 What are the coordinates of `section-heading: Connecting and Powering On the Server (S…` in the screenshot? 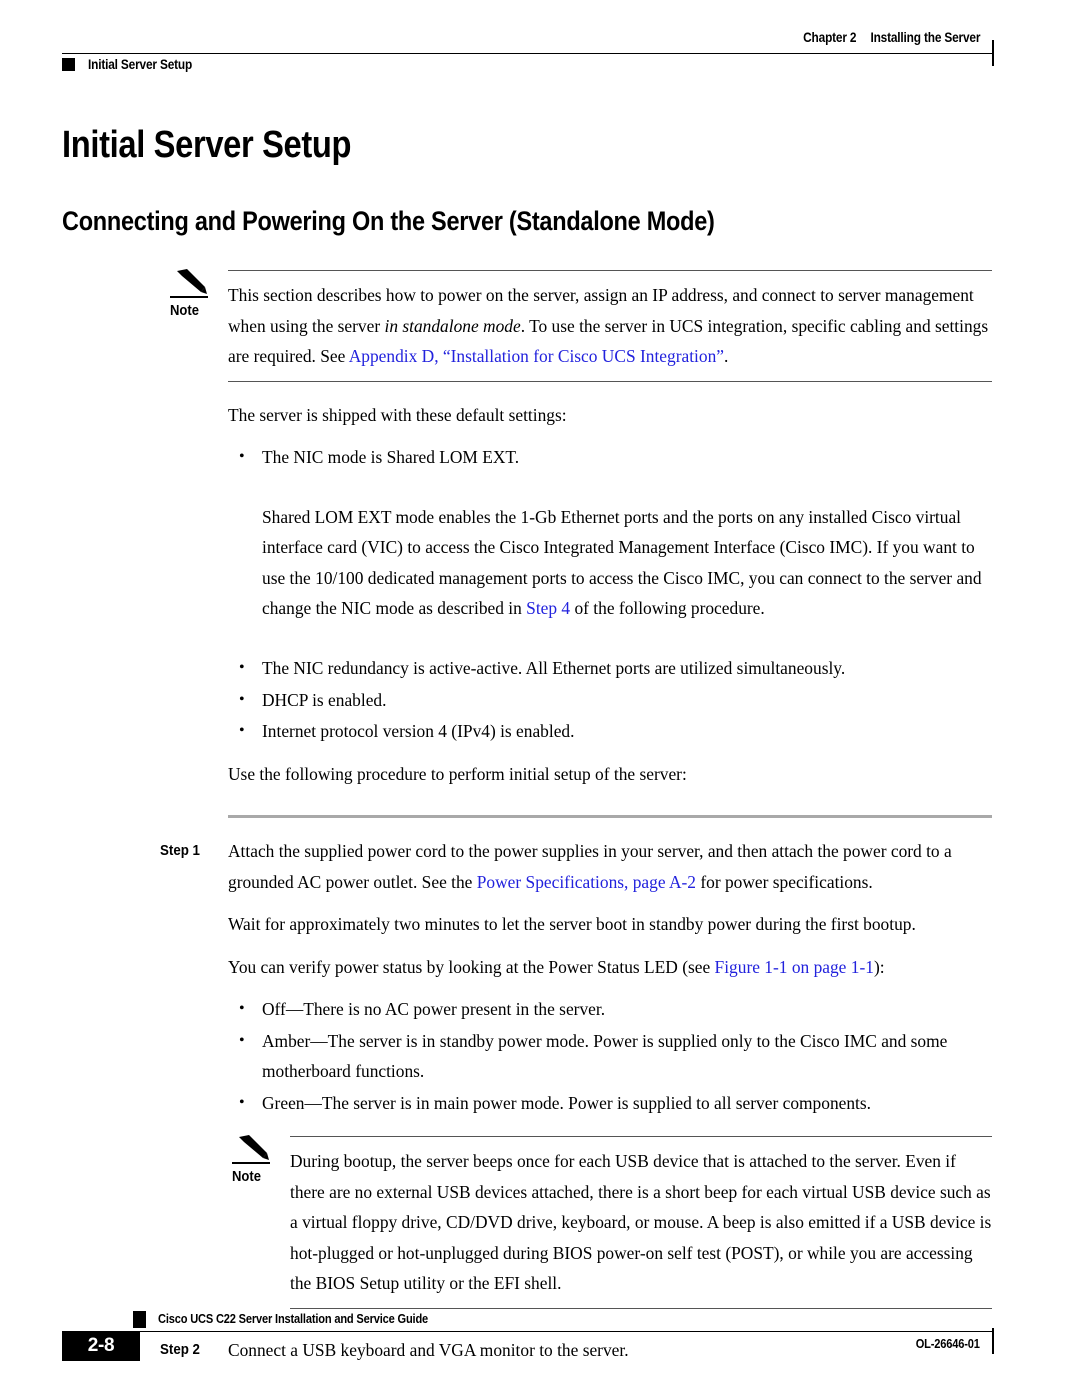 It's located at (388, 221).